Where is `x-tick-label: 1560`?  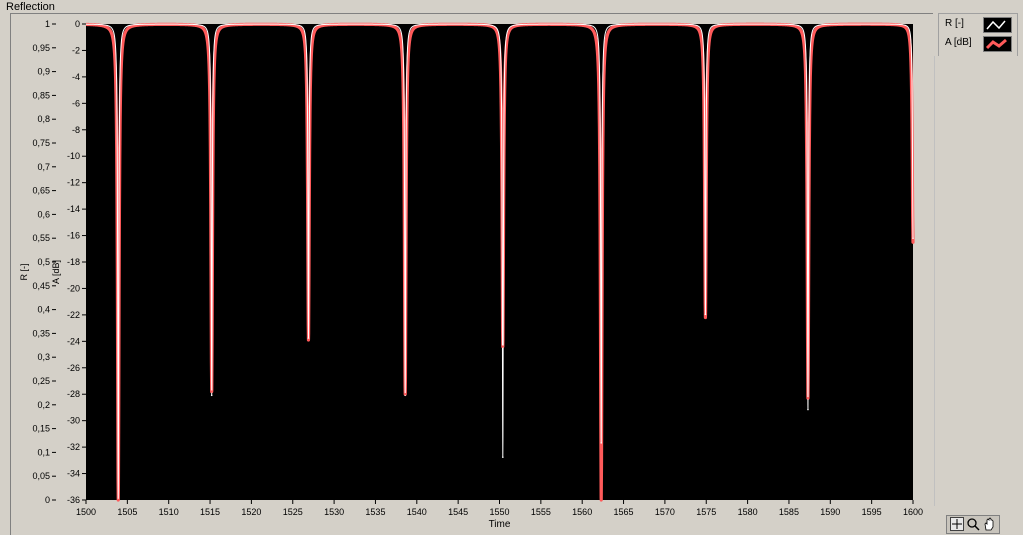
x-tick-label: 1560 is located at coordinates (582, 512).